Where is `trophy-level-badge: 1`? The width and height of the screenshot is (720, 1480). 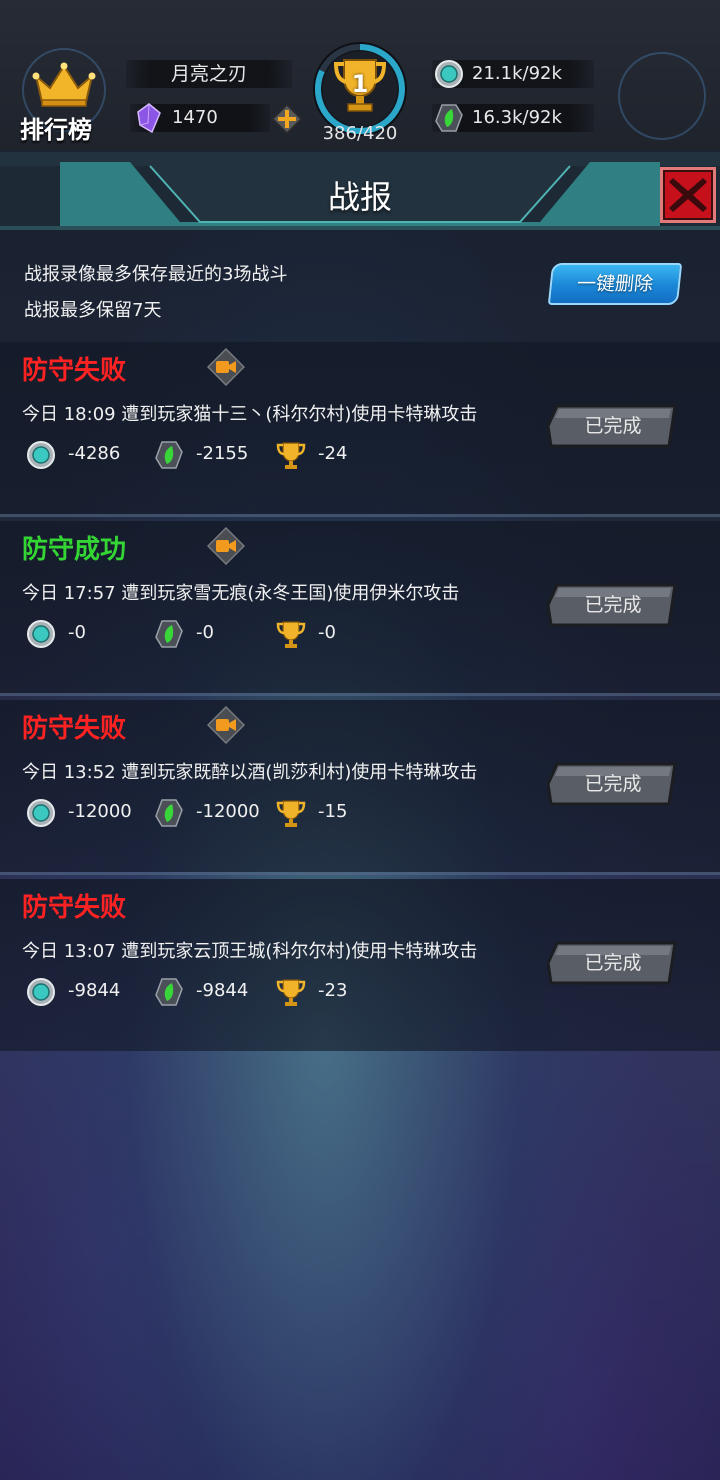 trophy-level-badge: 1 is located at coordinates (360, 89).